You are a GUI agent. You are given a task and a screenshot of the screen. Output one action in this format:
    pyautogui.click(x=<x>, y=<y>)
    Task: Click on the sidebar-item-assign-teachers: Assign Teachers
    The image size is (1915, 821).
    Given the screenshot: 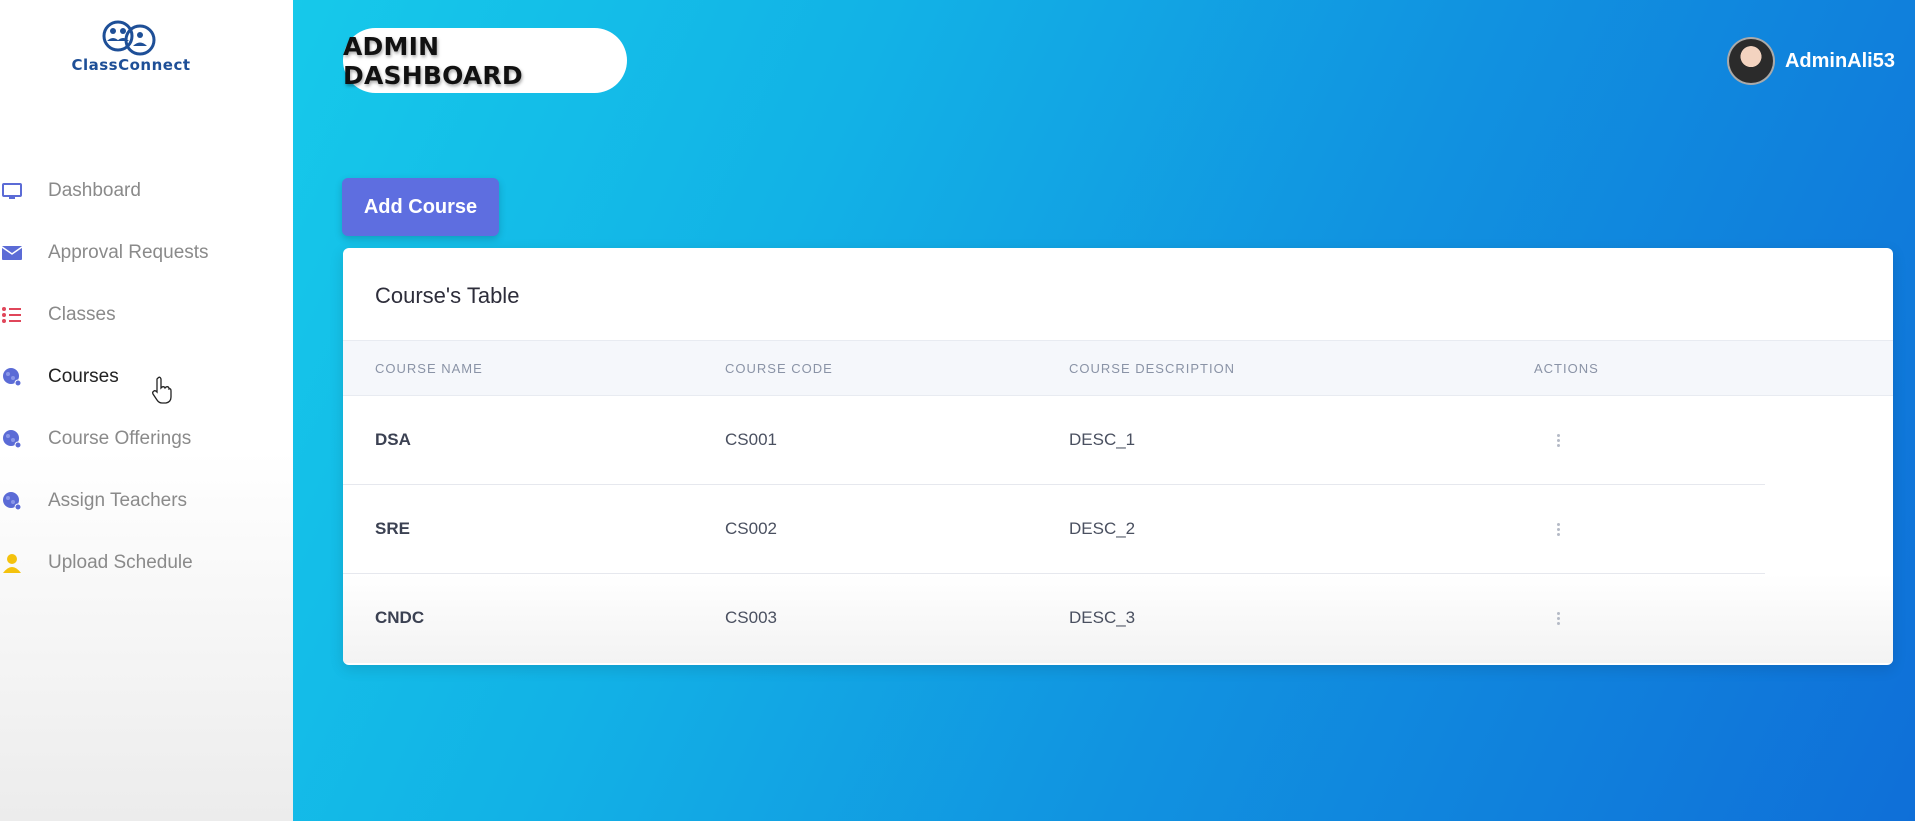 What is the action you would take?
    pyautogui.click(x=146, y=501)
    